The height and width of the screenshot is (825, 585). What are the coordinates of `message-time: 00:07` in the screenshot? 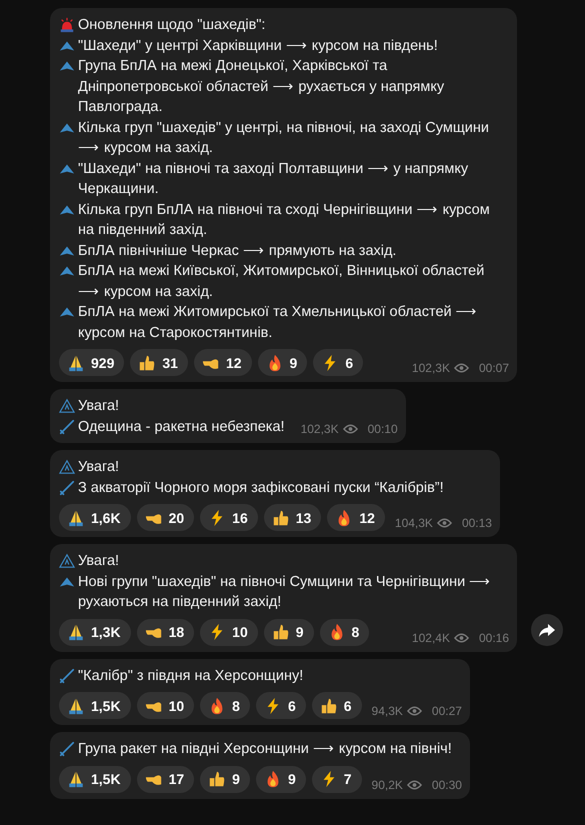 It's located at (493, 368).